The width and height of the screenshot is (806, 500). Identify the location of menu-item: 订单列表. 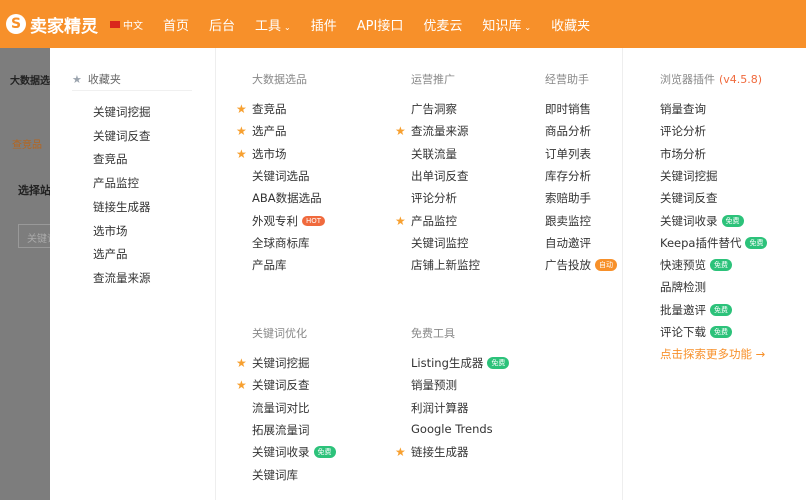
(568, 154).